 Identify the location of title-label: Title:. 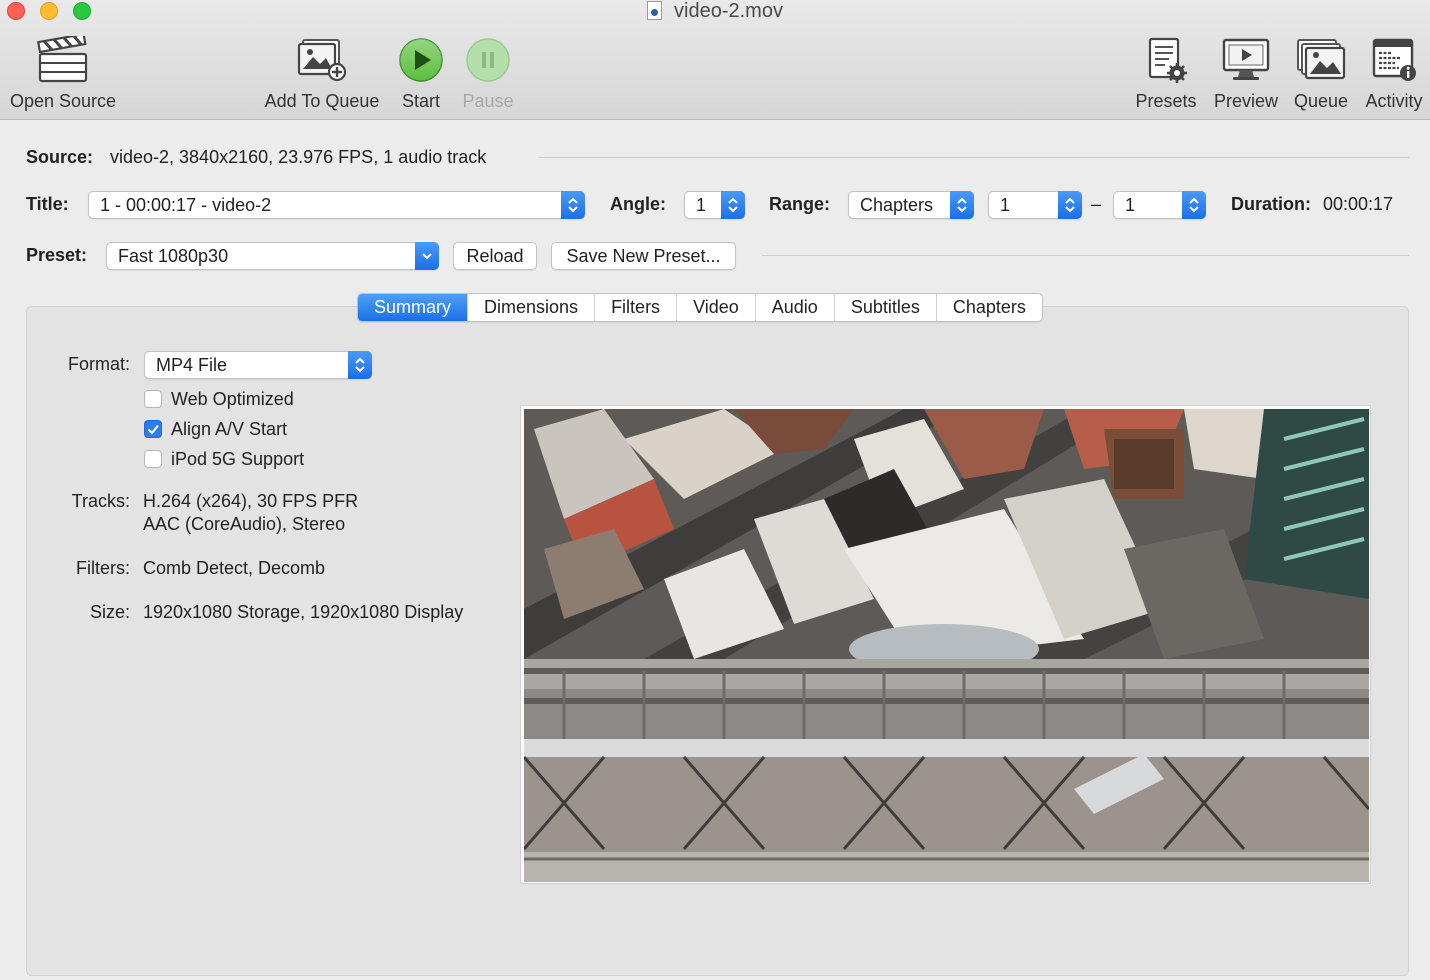
(47, 204).